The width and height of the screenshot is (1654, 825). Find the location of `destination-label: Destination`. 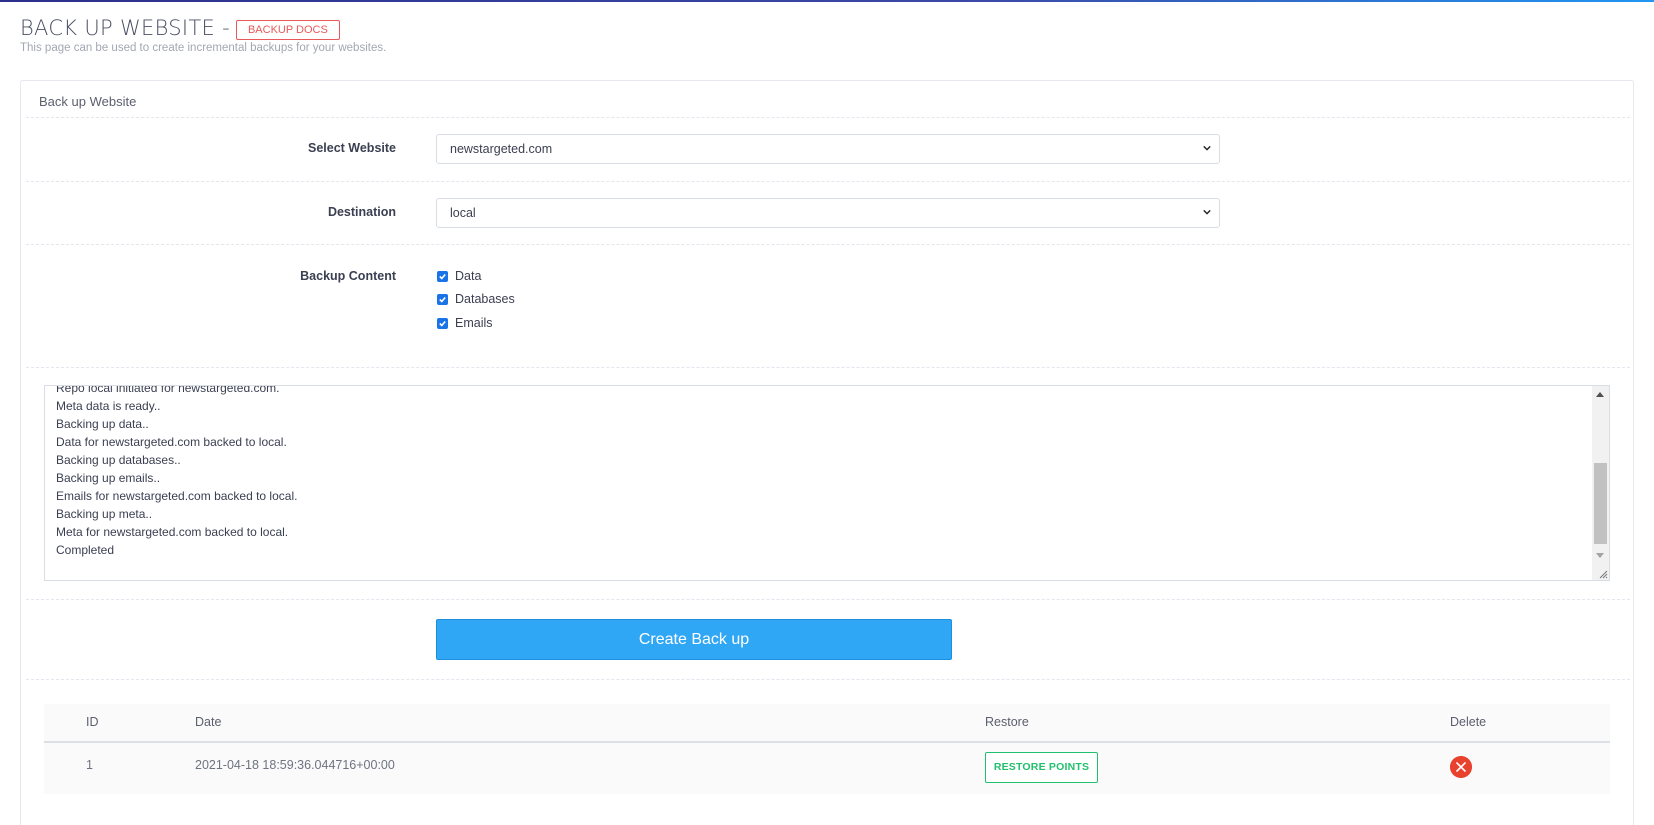

destination-label: Destination is located at coordinates (361, 212).